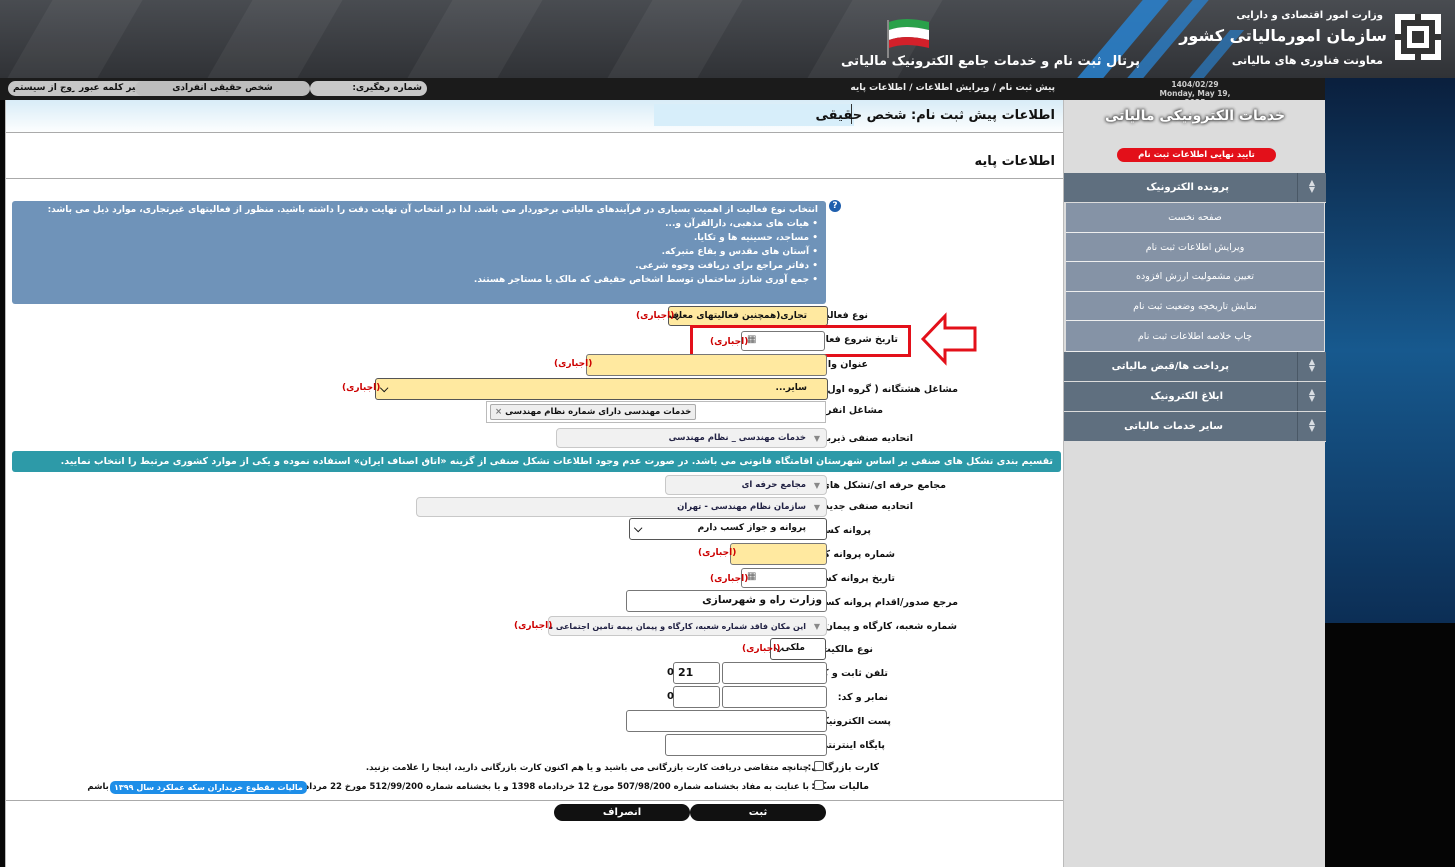  What do you see at coordinates (622, 812) in the screenshot?
I see `cancel-button: انصراف` at bounding box center [622, 812].